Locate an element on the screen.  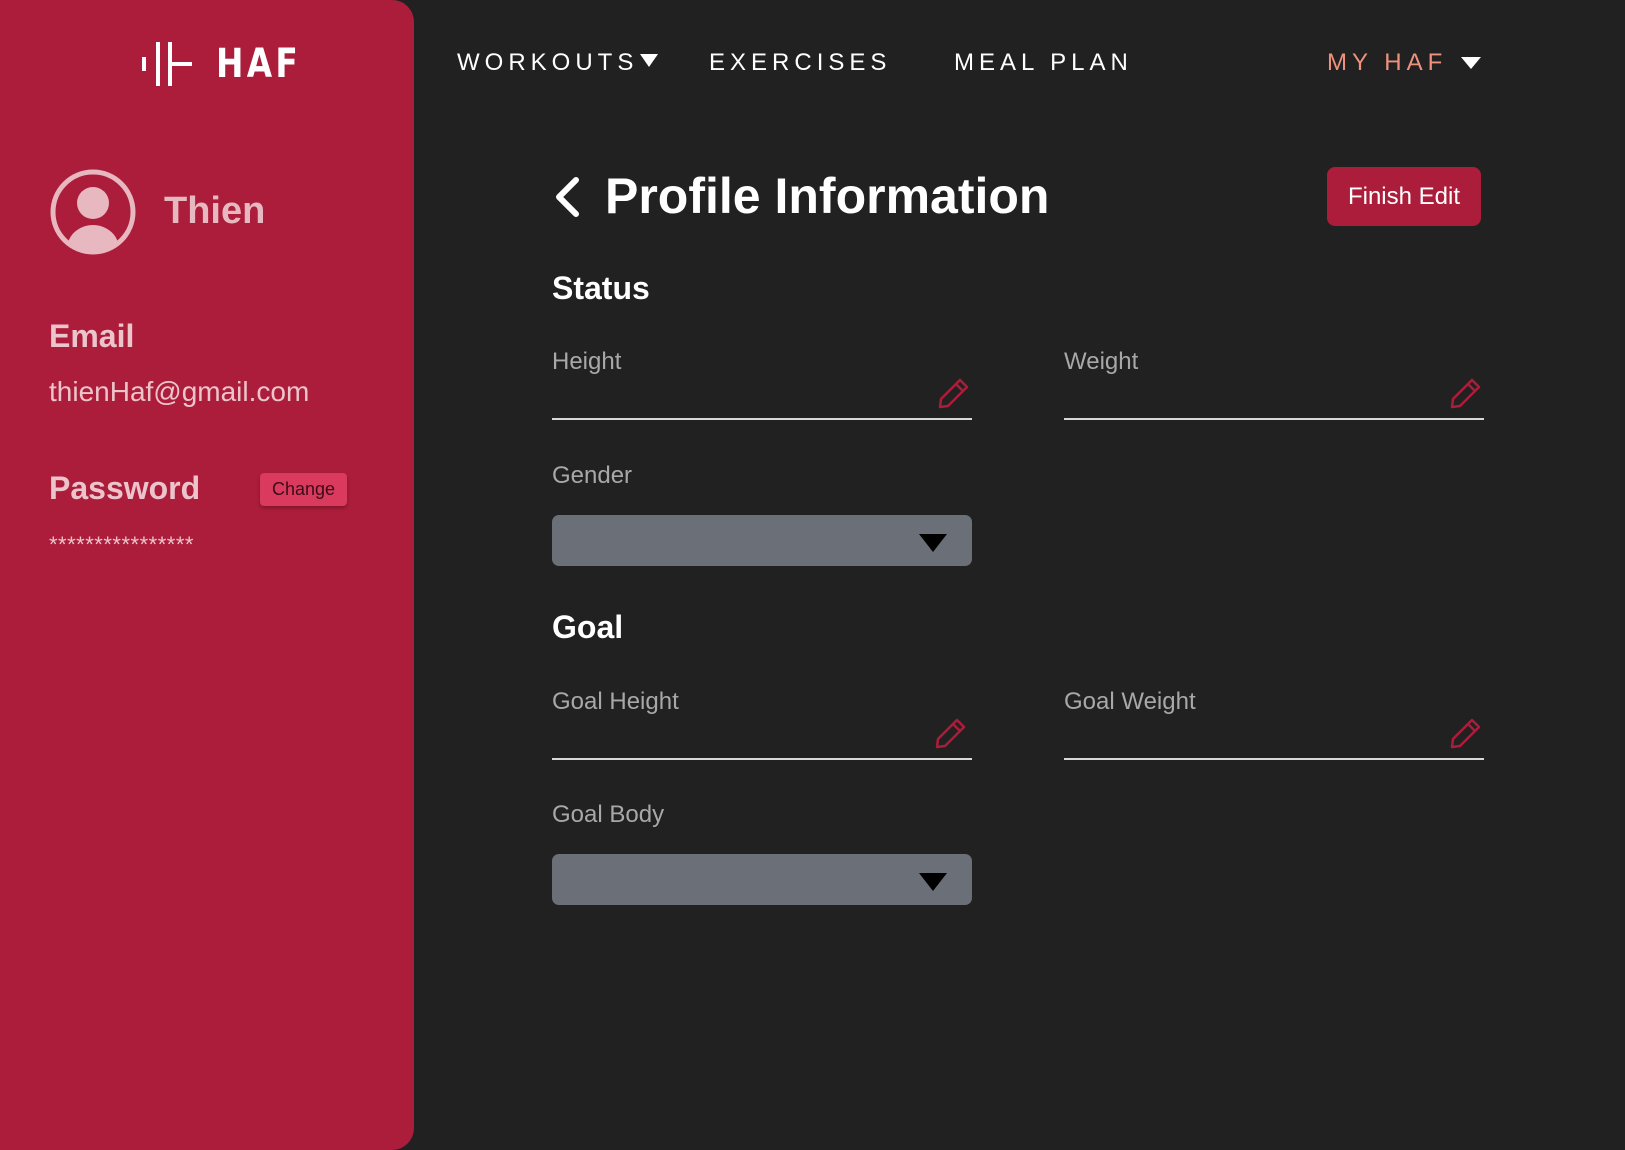
goal-height-input is located at coordinates (762, 759).